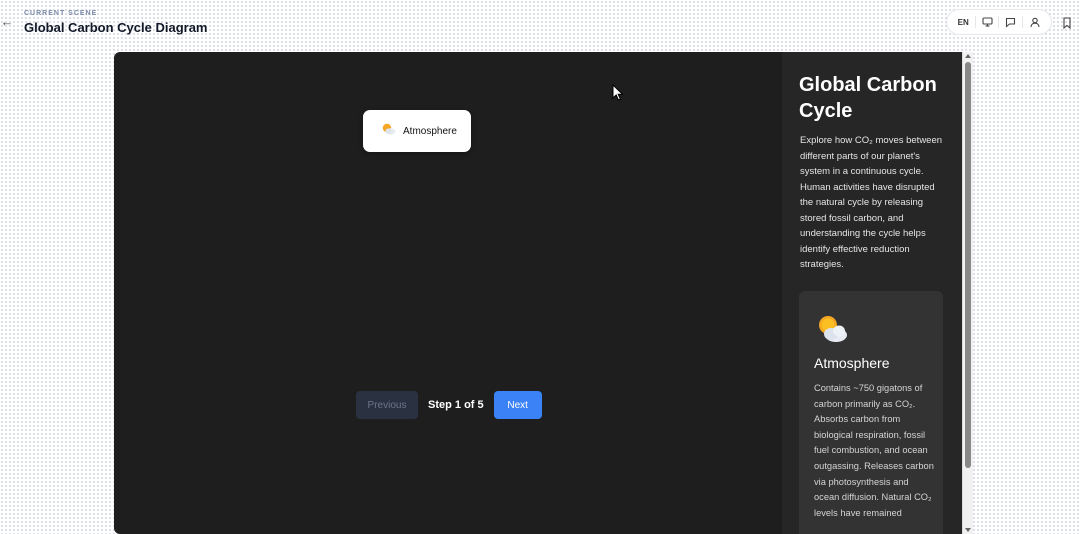 Image resolution: width=1080 pixels, height=534 pixels. What do you see at coordinates (7, 22) in the screenshot?
I see `back-arrow-icon: ←` at bounding box center [7, 22].